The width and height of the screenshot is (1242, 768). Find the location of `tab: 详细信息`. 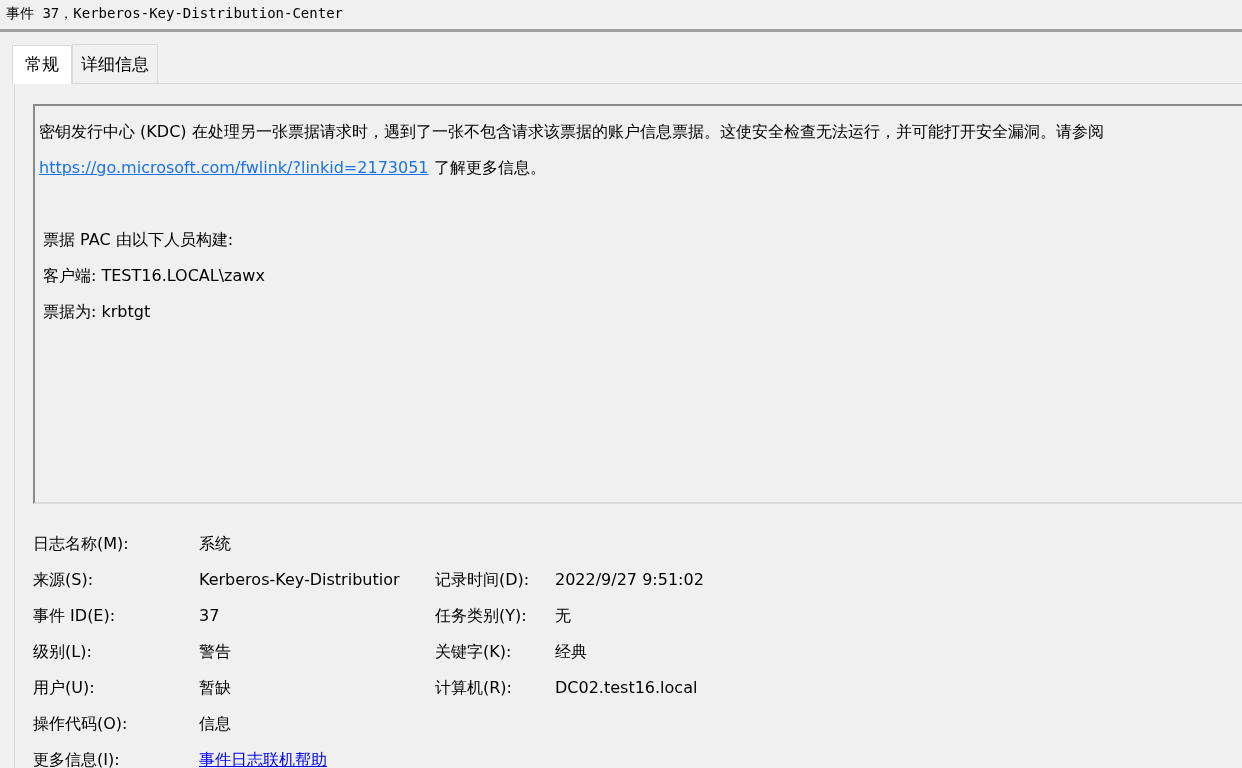

tab: 详细信息 is located at coordinates (115, 63).